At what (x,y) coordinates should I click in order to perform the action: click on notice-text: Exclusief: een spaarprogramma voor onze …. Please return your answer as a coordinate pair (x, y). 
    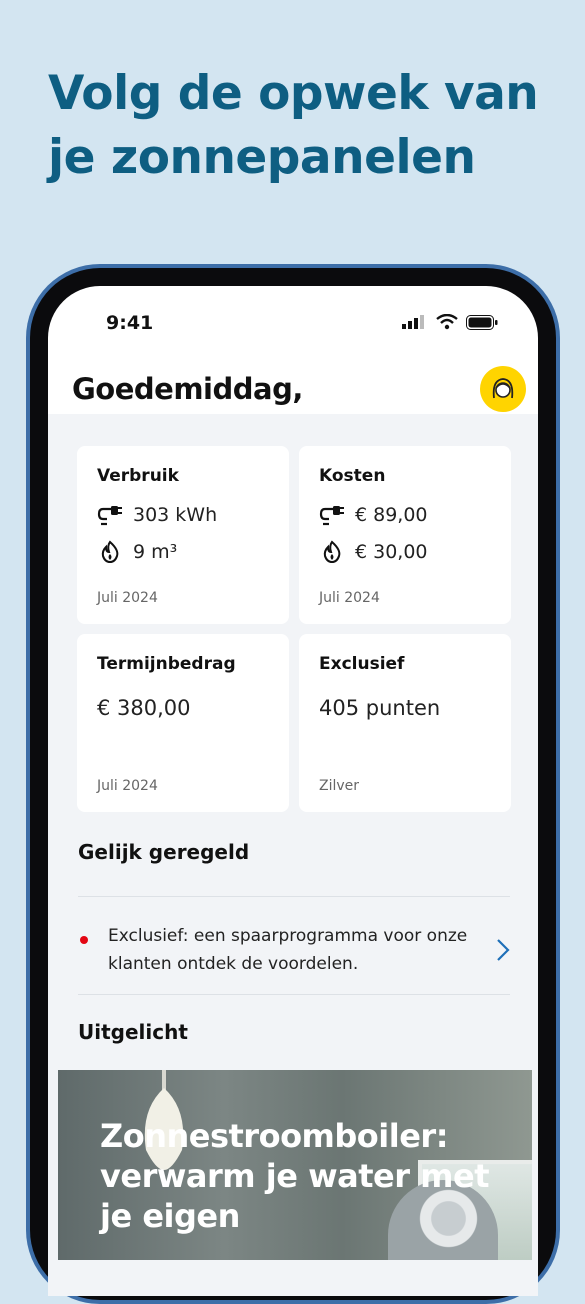
    Looking at the image, I should click on (288, 950).